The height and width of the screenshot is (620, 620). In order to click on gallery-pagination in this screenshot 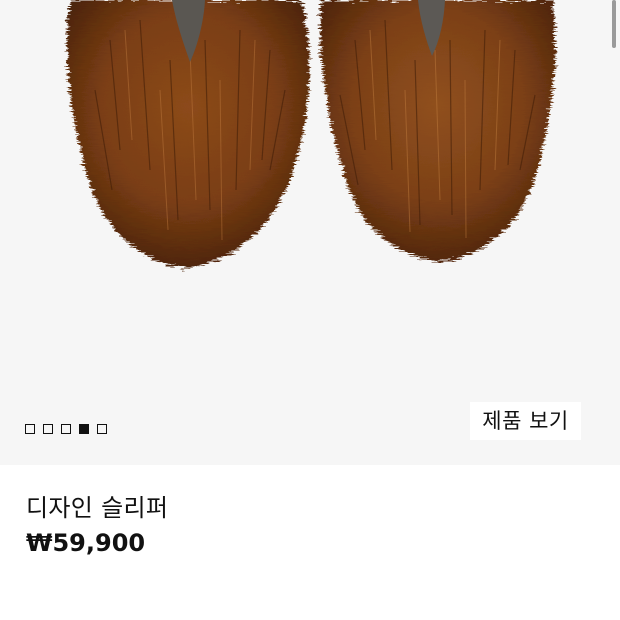, I will do `click(66, 429)`.